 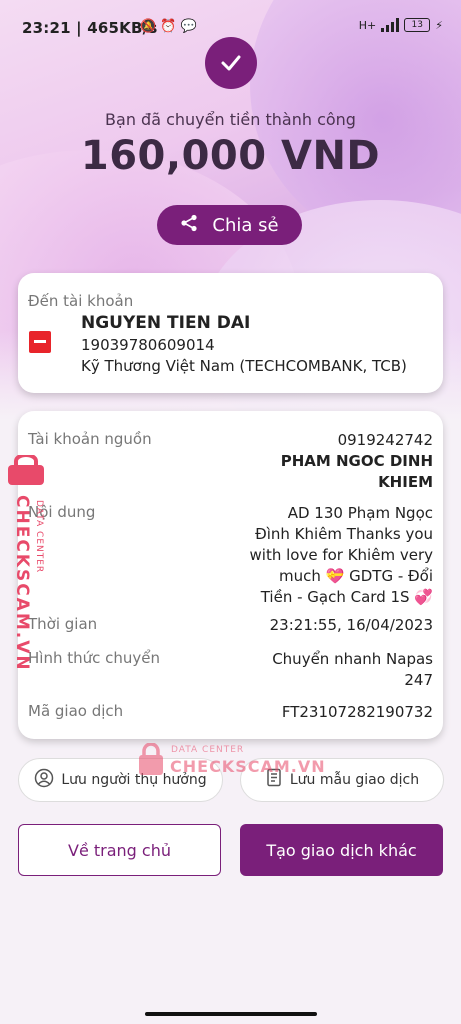 What do you see at coordinates (230, 156) in the screenshot?
I see `transfer-amount: 160,000 VND` at bounding box center [230, 156].